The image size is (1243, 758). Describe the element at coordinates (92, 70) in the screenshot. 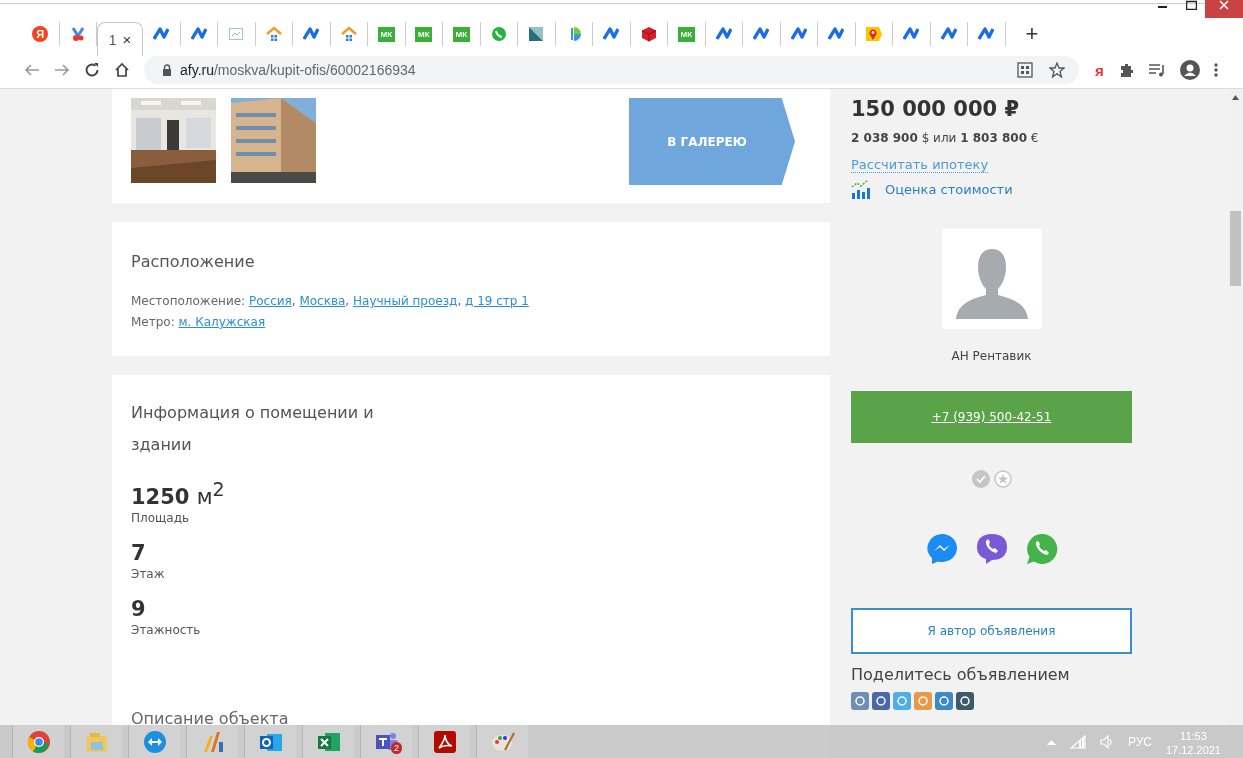

I see `reload-icon` at that location.